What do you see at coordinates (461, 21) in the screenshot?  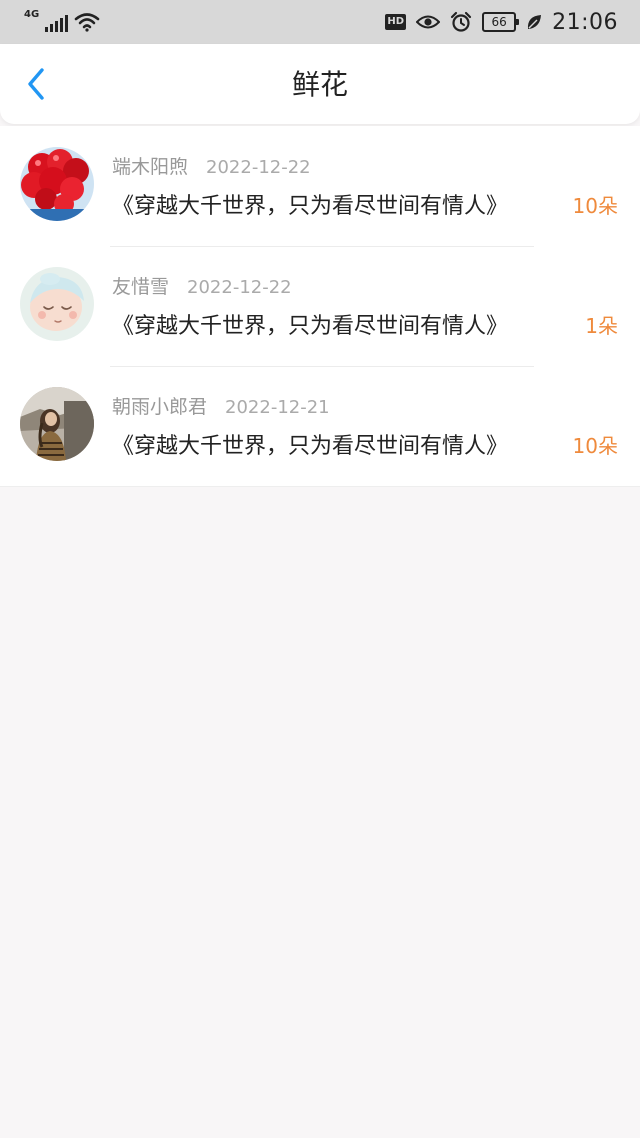 I see `alarm-icon` at bounding box center [461, 21].